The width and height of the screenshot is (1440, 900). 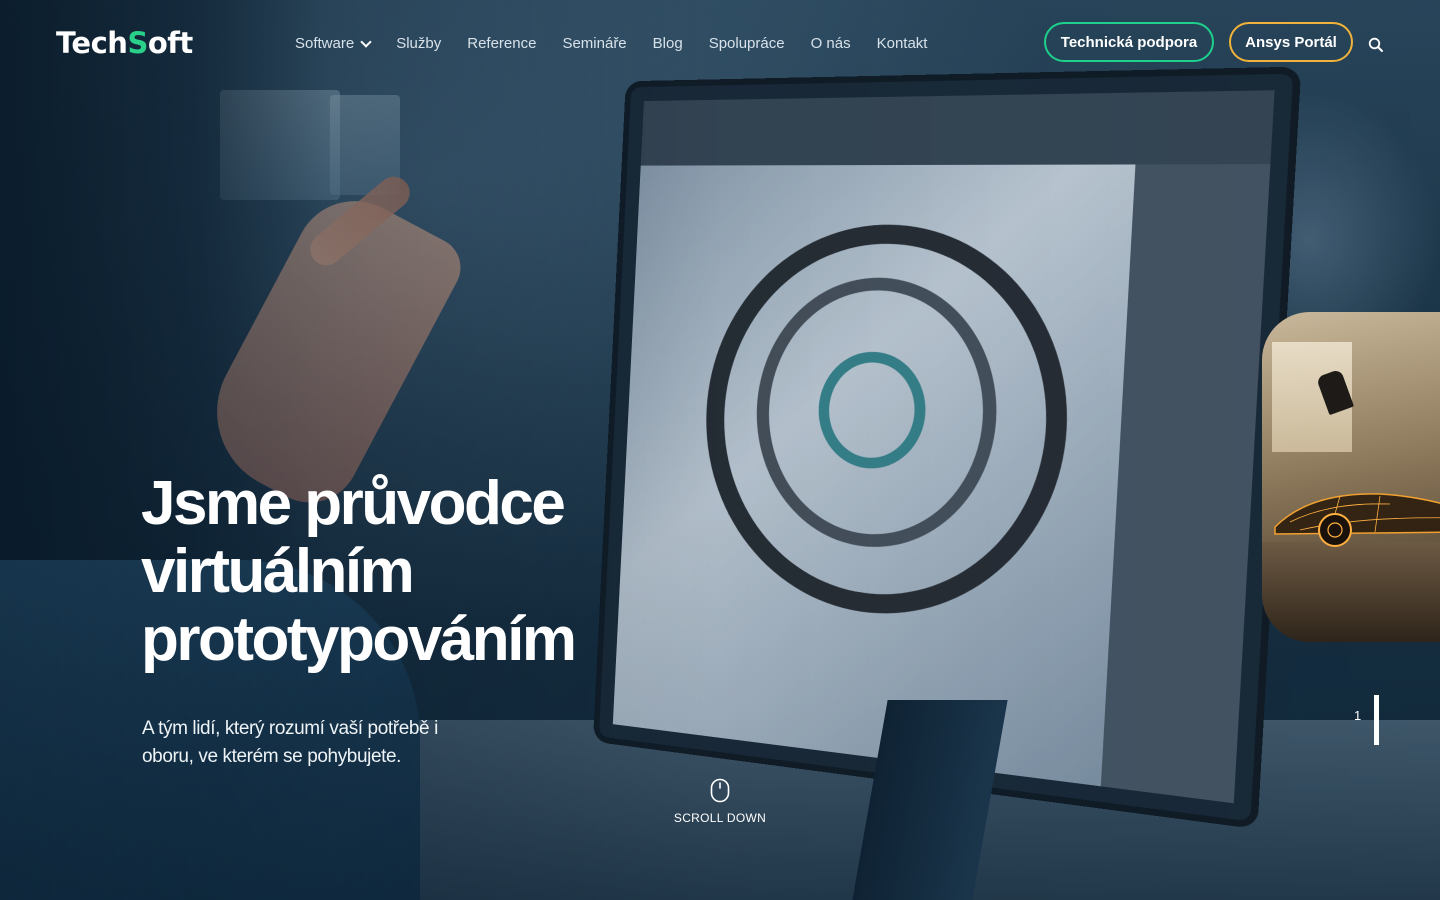 What do you see at coordinates (1357, 520) in the screenshot?
I see `wireframe-car-image` at bounding box center [1357, 520].